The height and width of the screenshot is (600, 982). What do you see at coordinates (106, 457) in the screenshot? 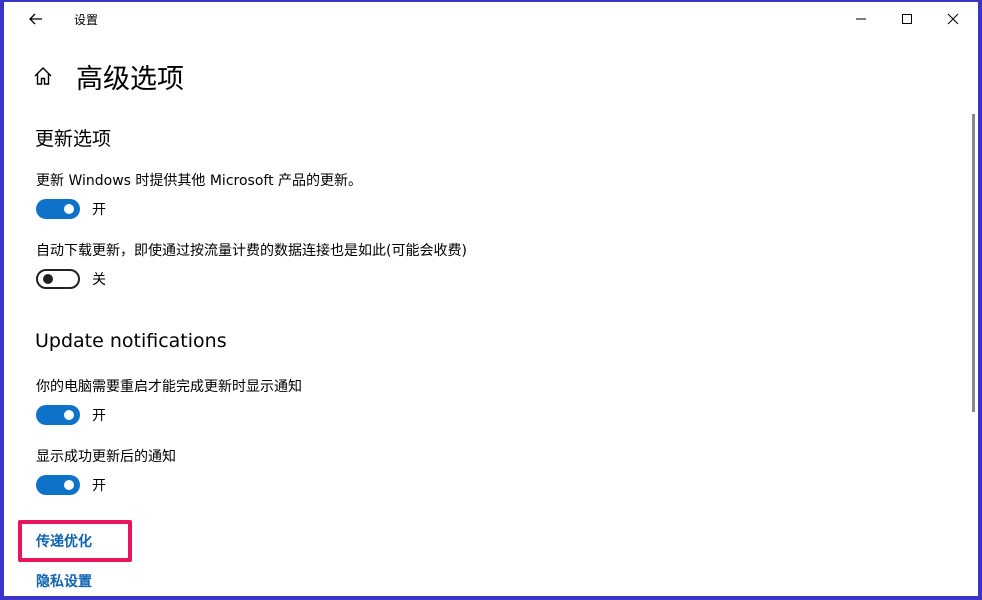
I see `setting-label-success-notification: 显示成功更新后的通知` at bounding box center [106, 457].